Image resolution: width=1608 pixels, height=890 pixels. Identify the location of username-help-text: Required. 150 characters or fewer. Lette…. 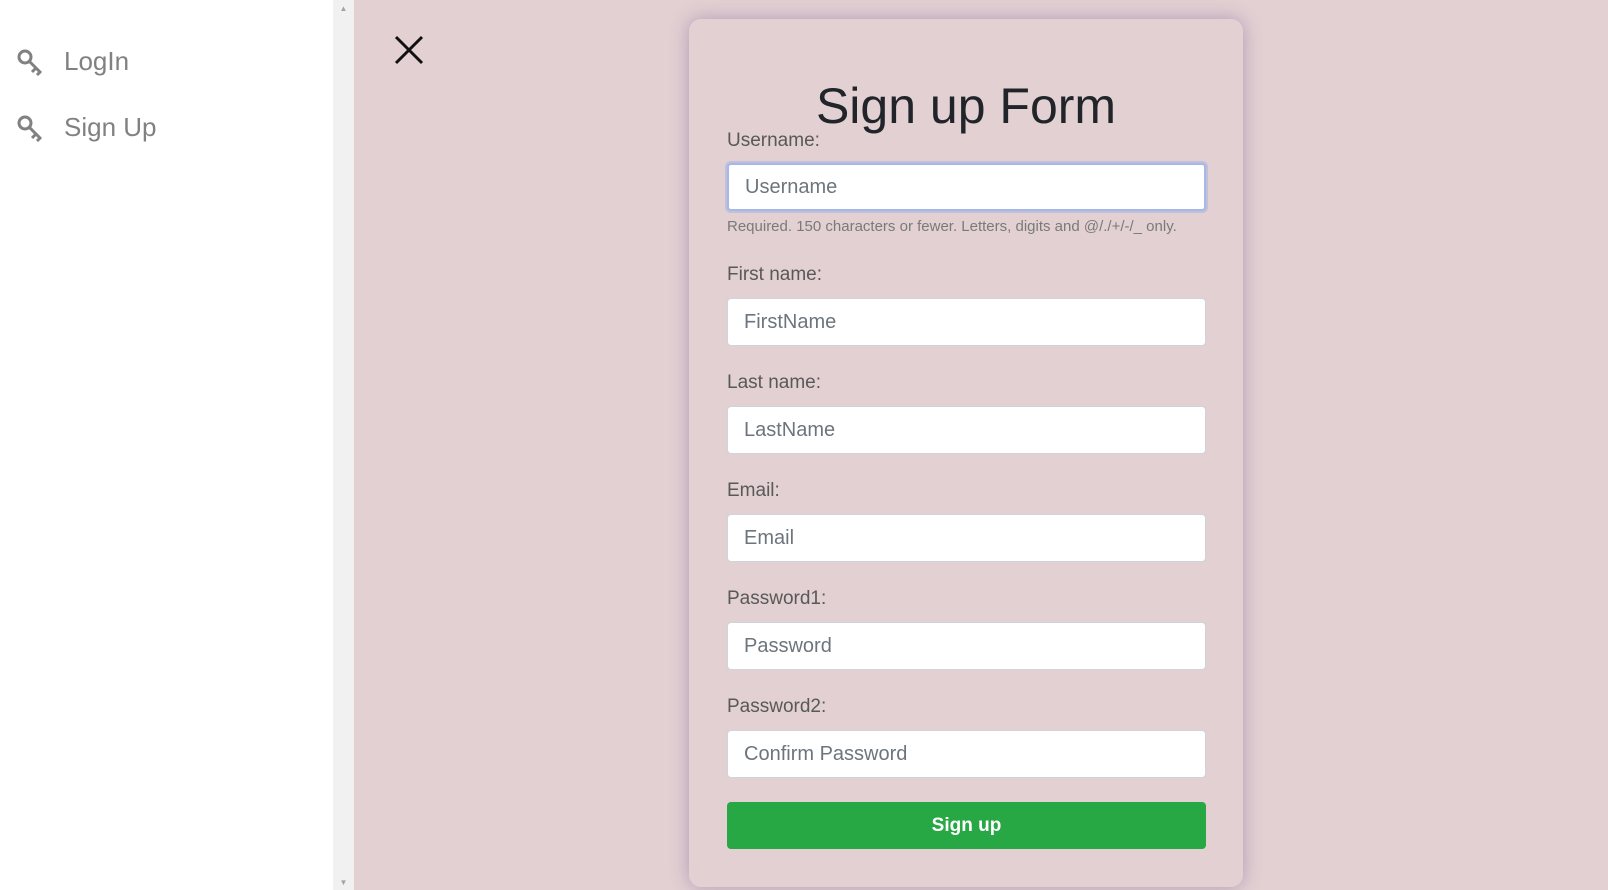
(952, 226).